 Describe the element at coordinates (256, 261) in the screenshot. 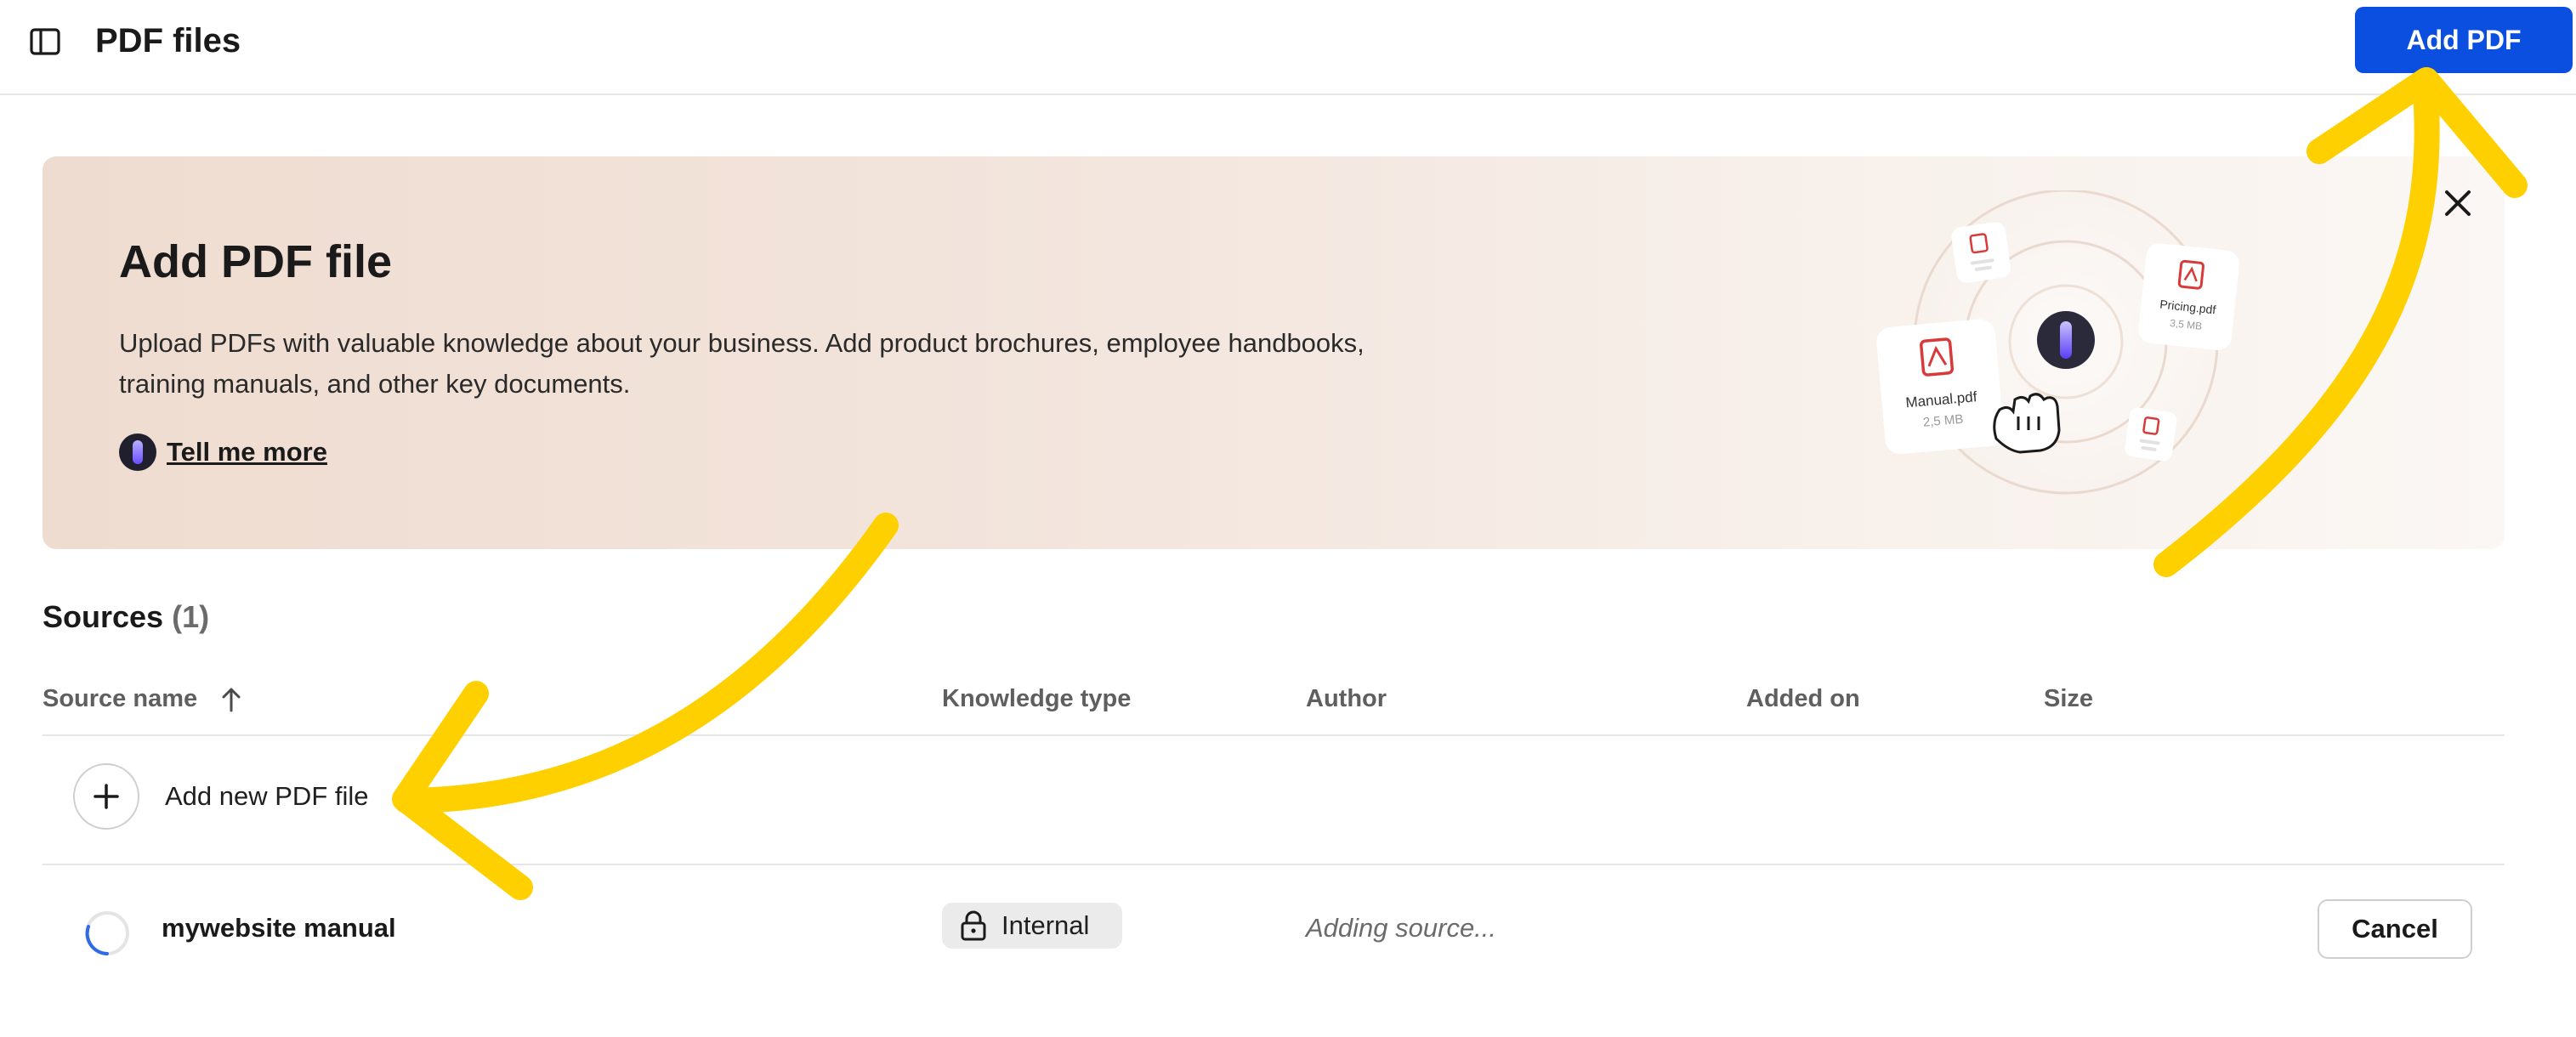

I see `banner-title: Add PDF file` at that location.